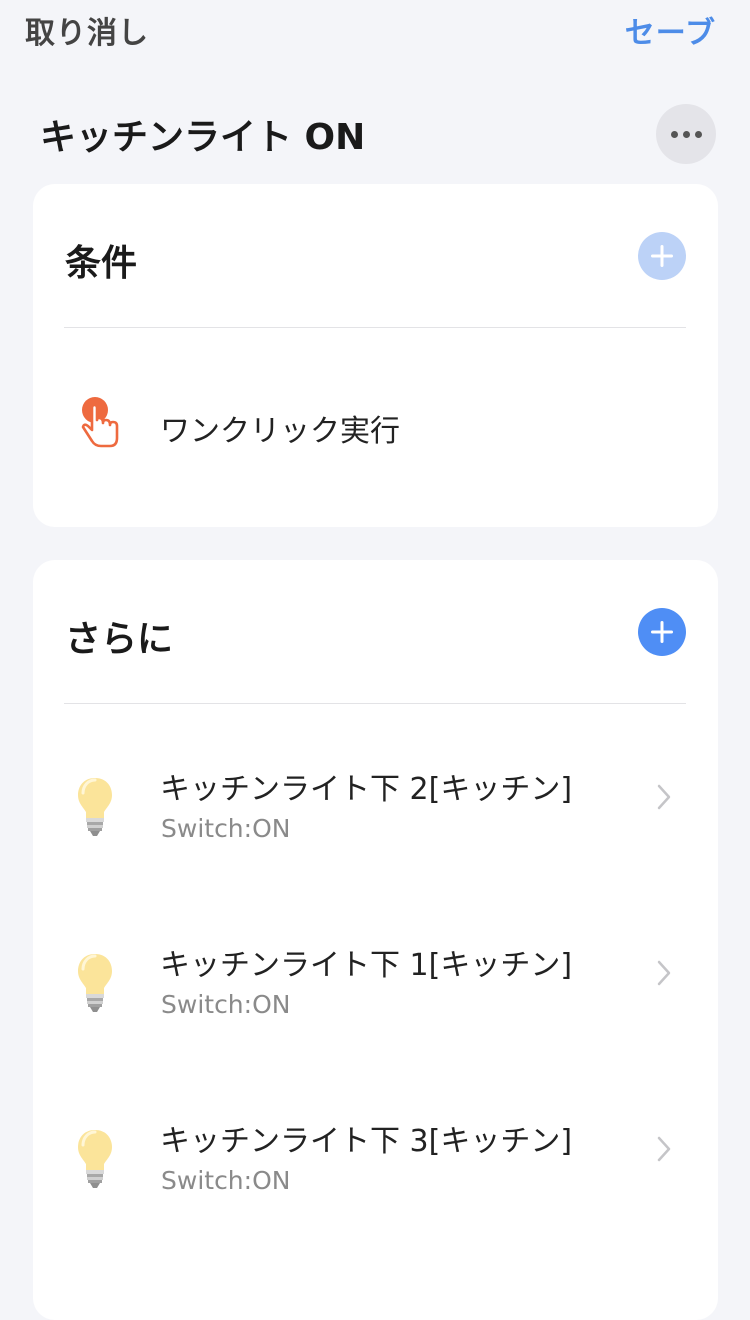  I want to click on tap-hand-icon, so click(100, 422).